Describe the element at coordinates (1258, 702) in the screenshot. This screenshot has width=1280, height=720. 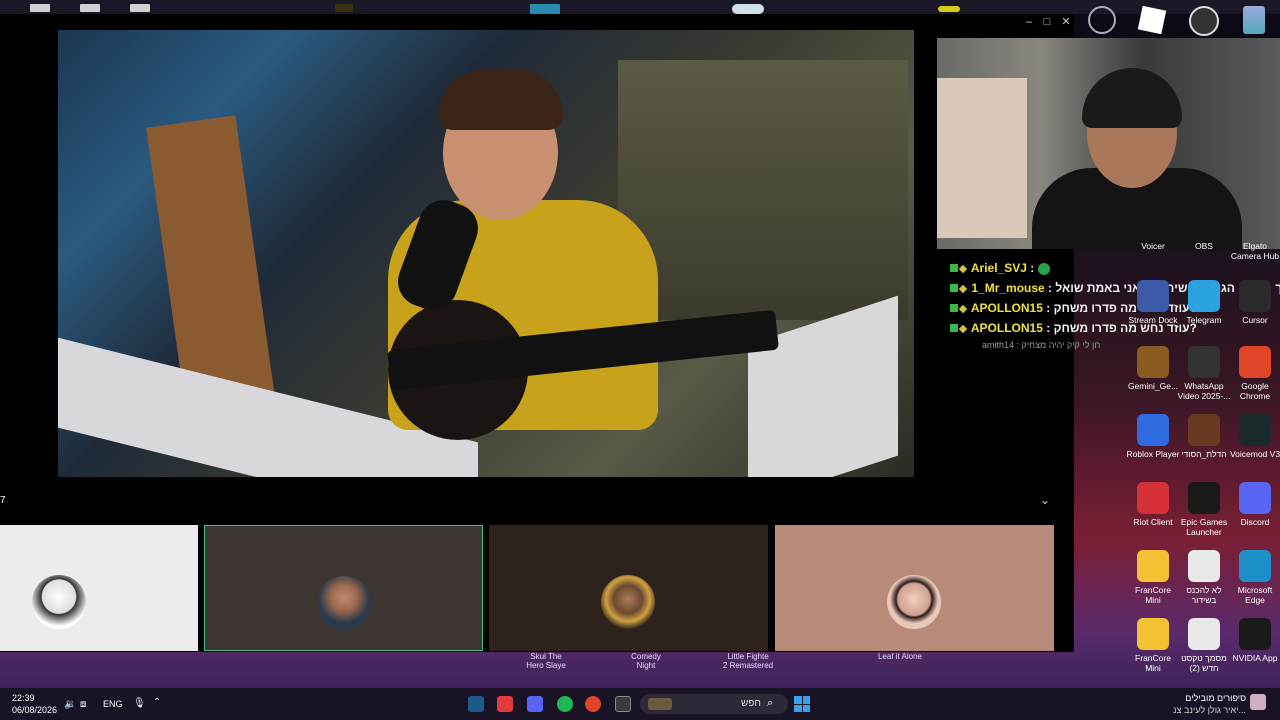
I see `news-widget-icon` at that location.